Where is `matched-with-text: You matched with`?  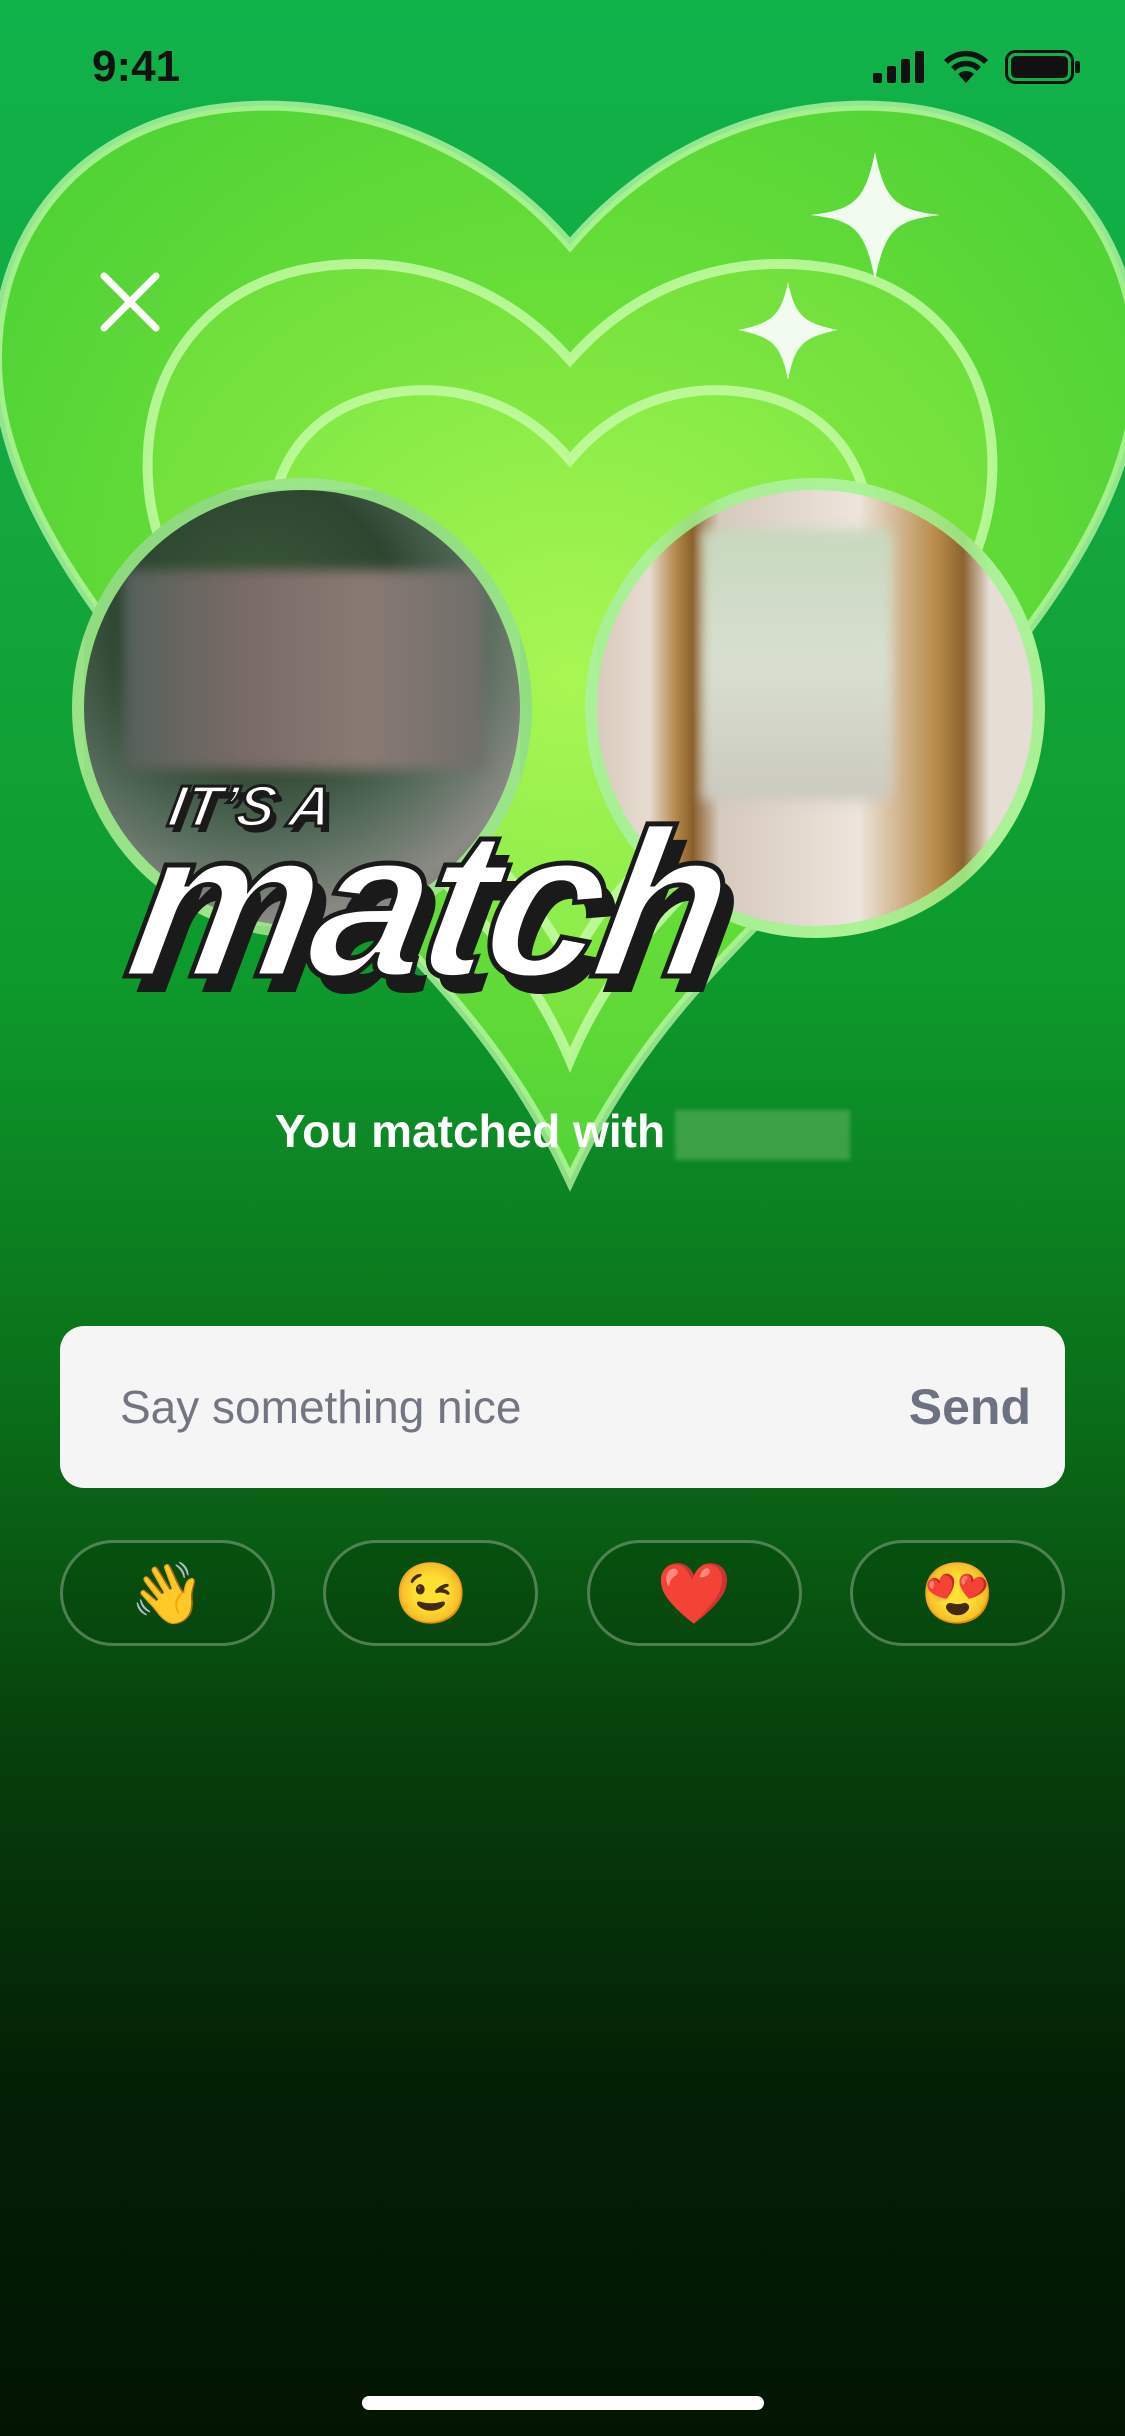
matched-with-text: You matched with is located at coordinates (562, 1132).